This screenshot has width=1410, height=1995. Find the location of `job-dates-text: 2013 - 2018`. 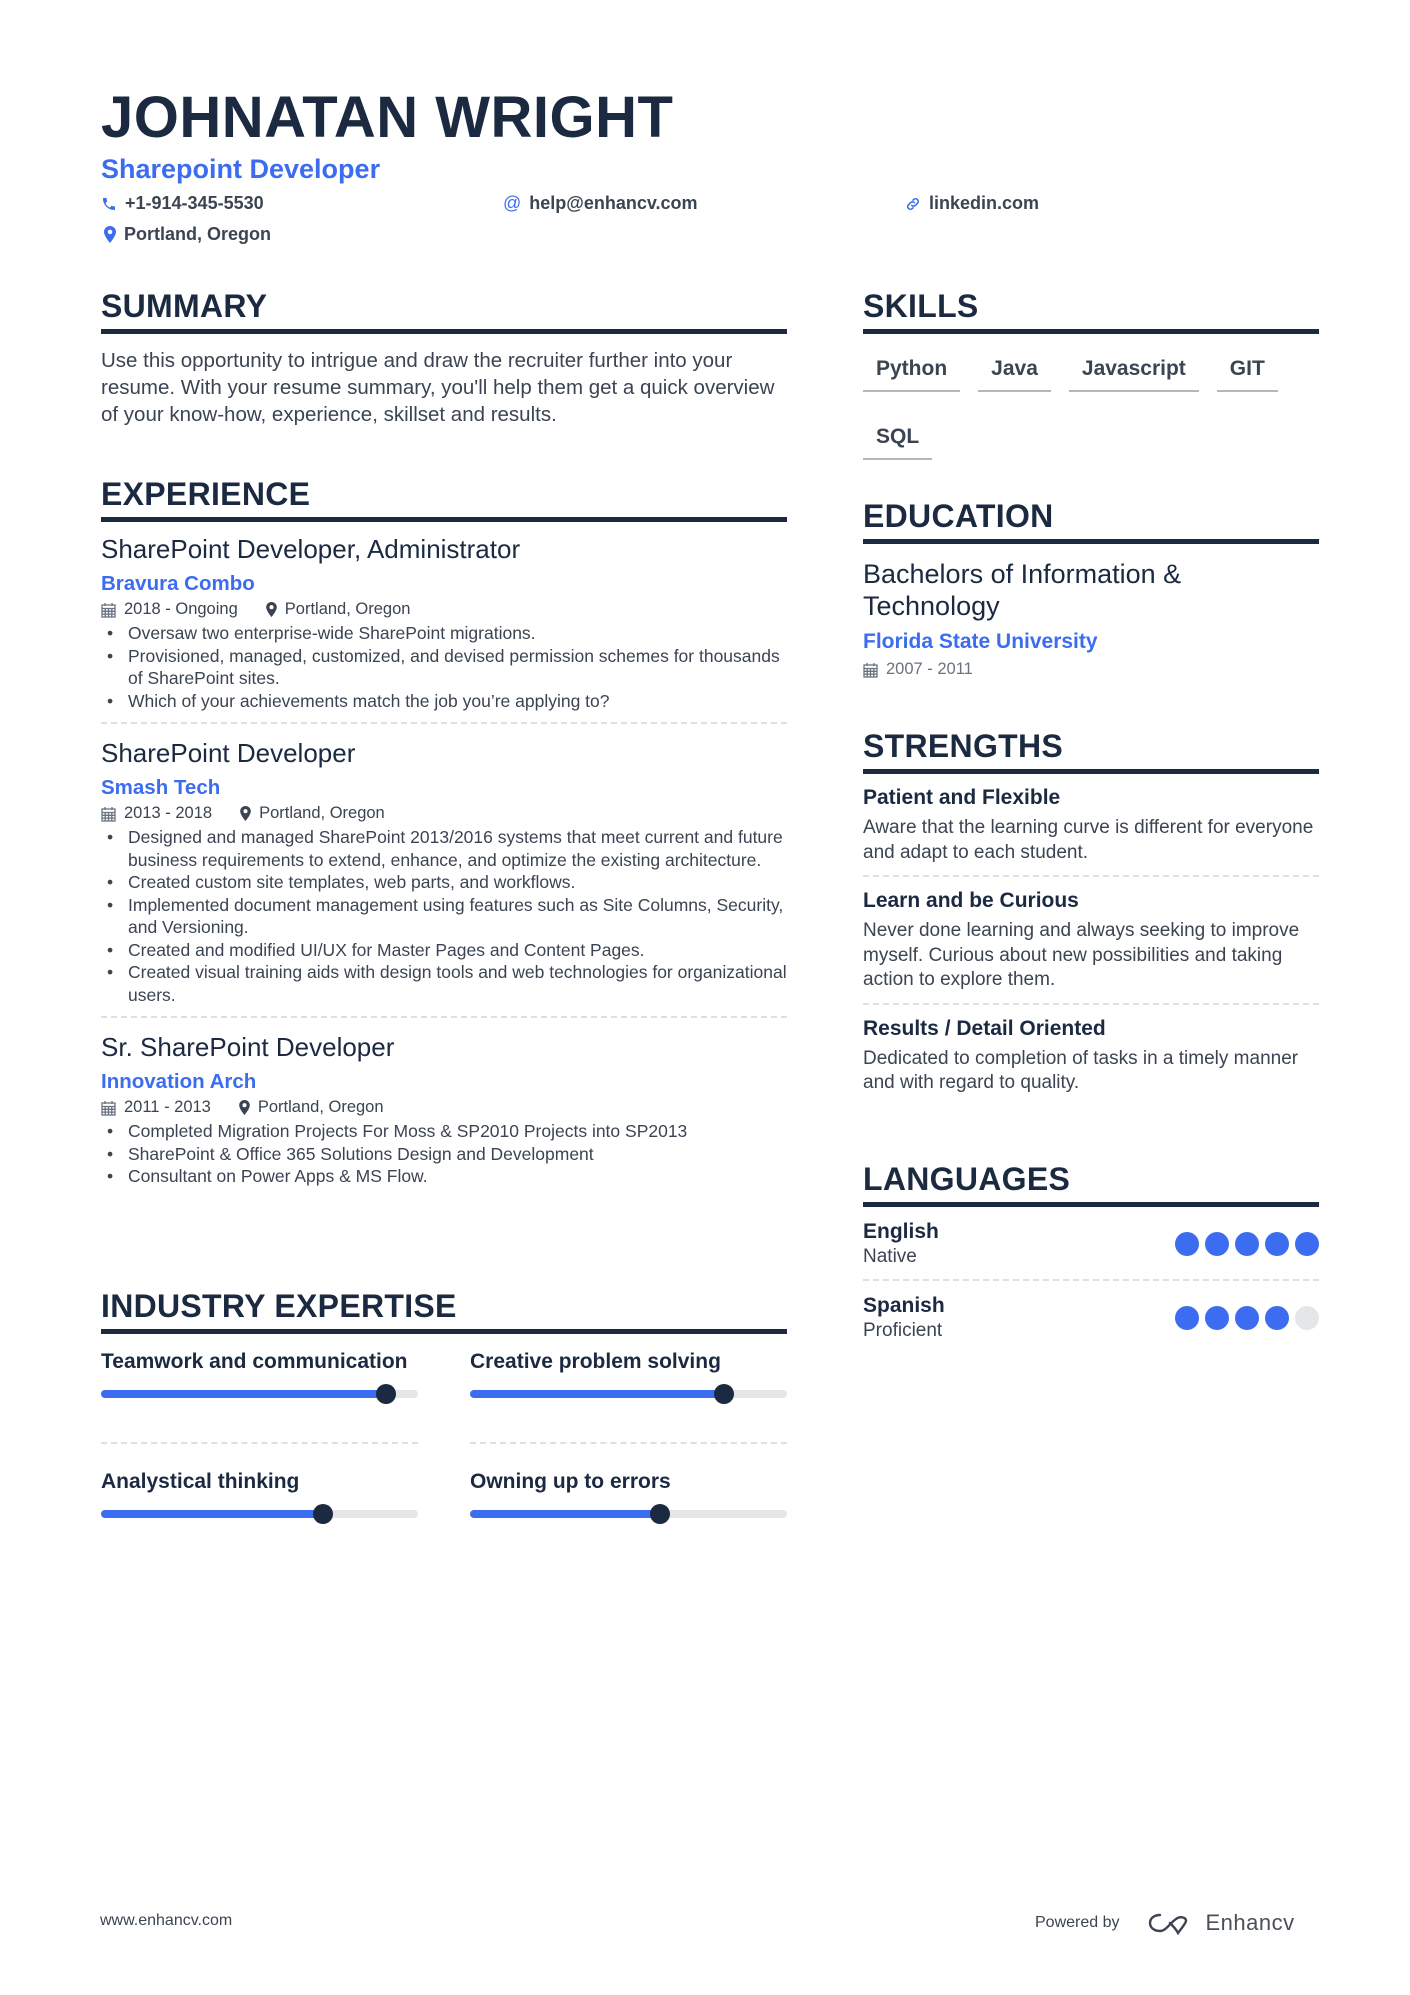

job-dates-text: 2013 - 2018 is located at coordinates (168, 813).